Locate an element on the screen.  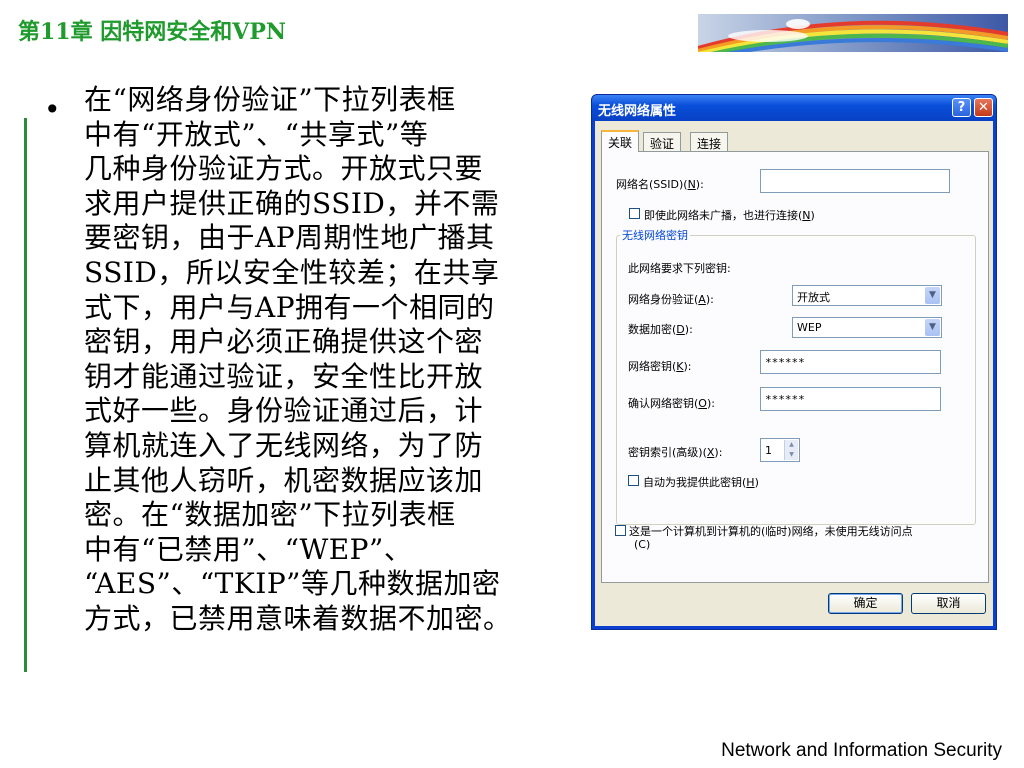
auto-key-label: 自动为我提供此密钥(H) is located at coordinates (701, 482).